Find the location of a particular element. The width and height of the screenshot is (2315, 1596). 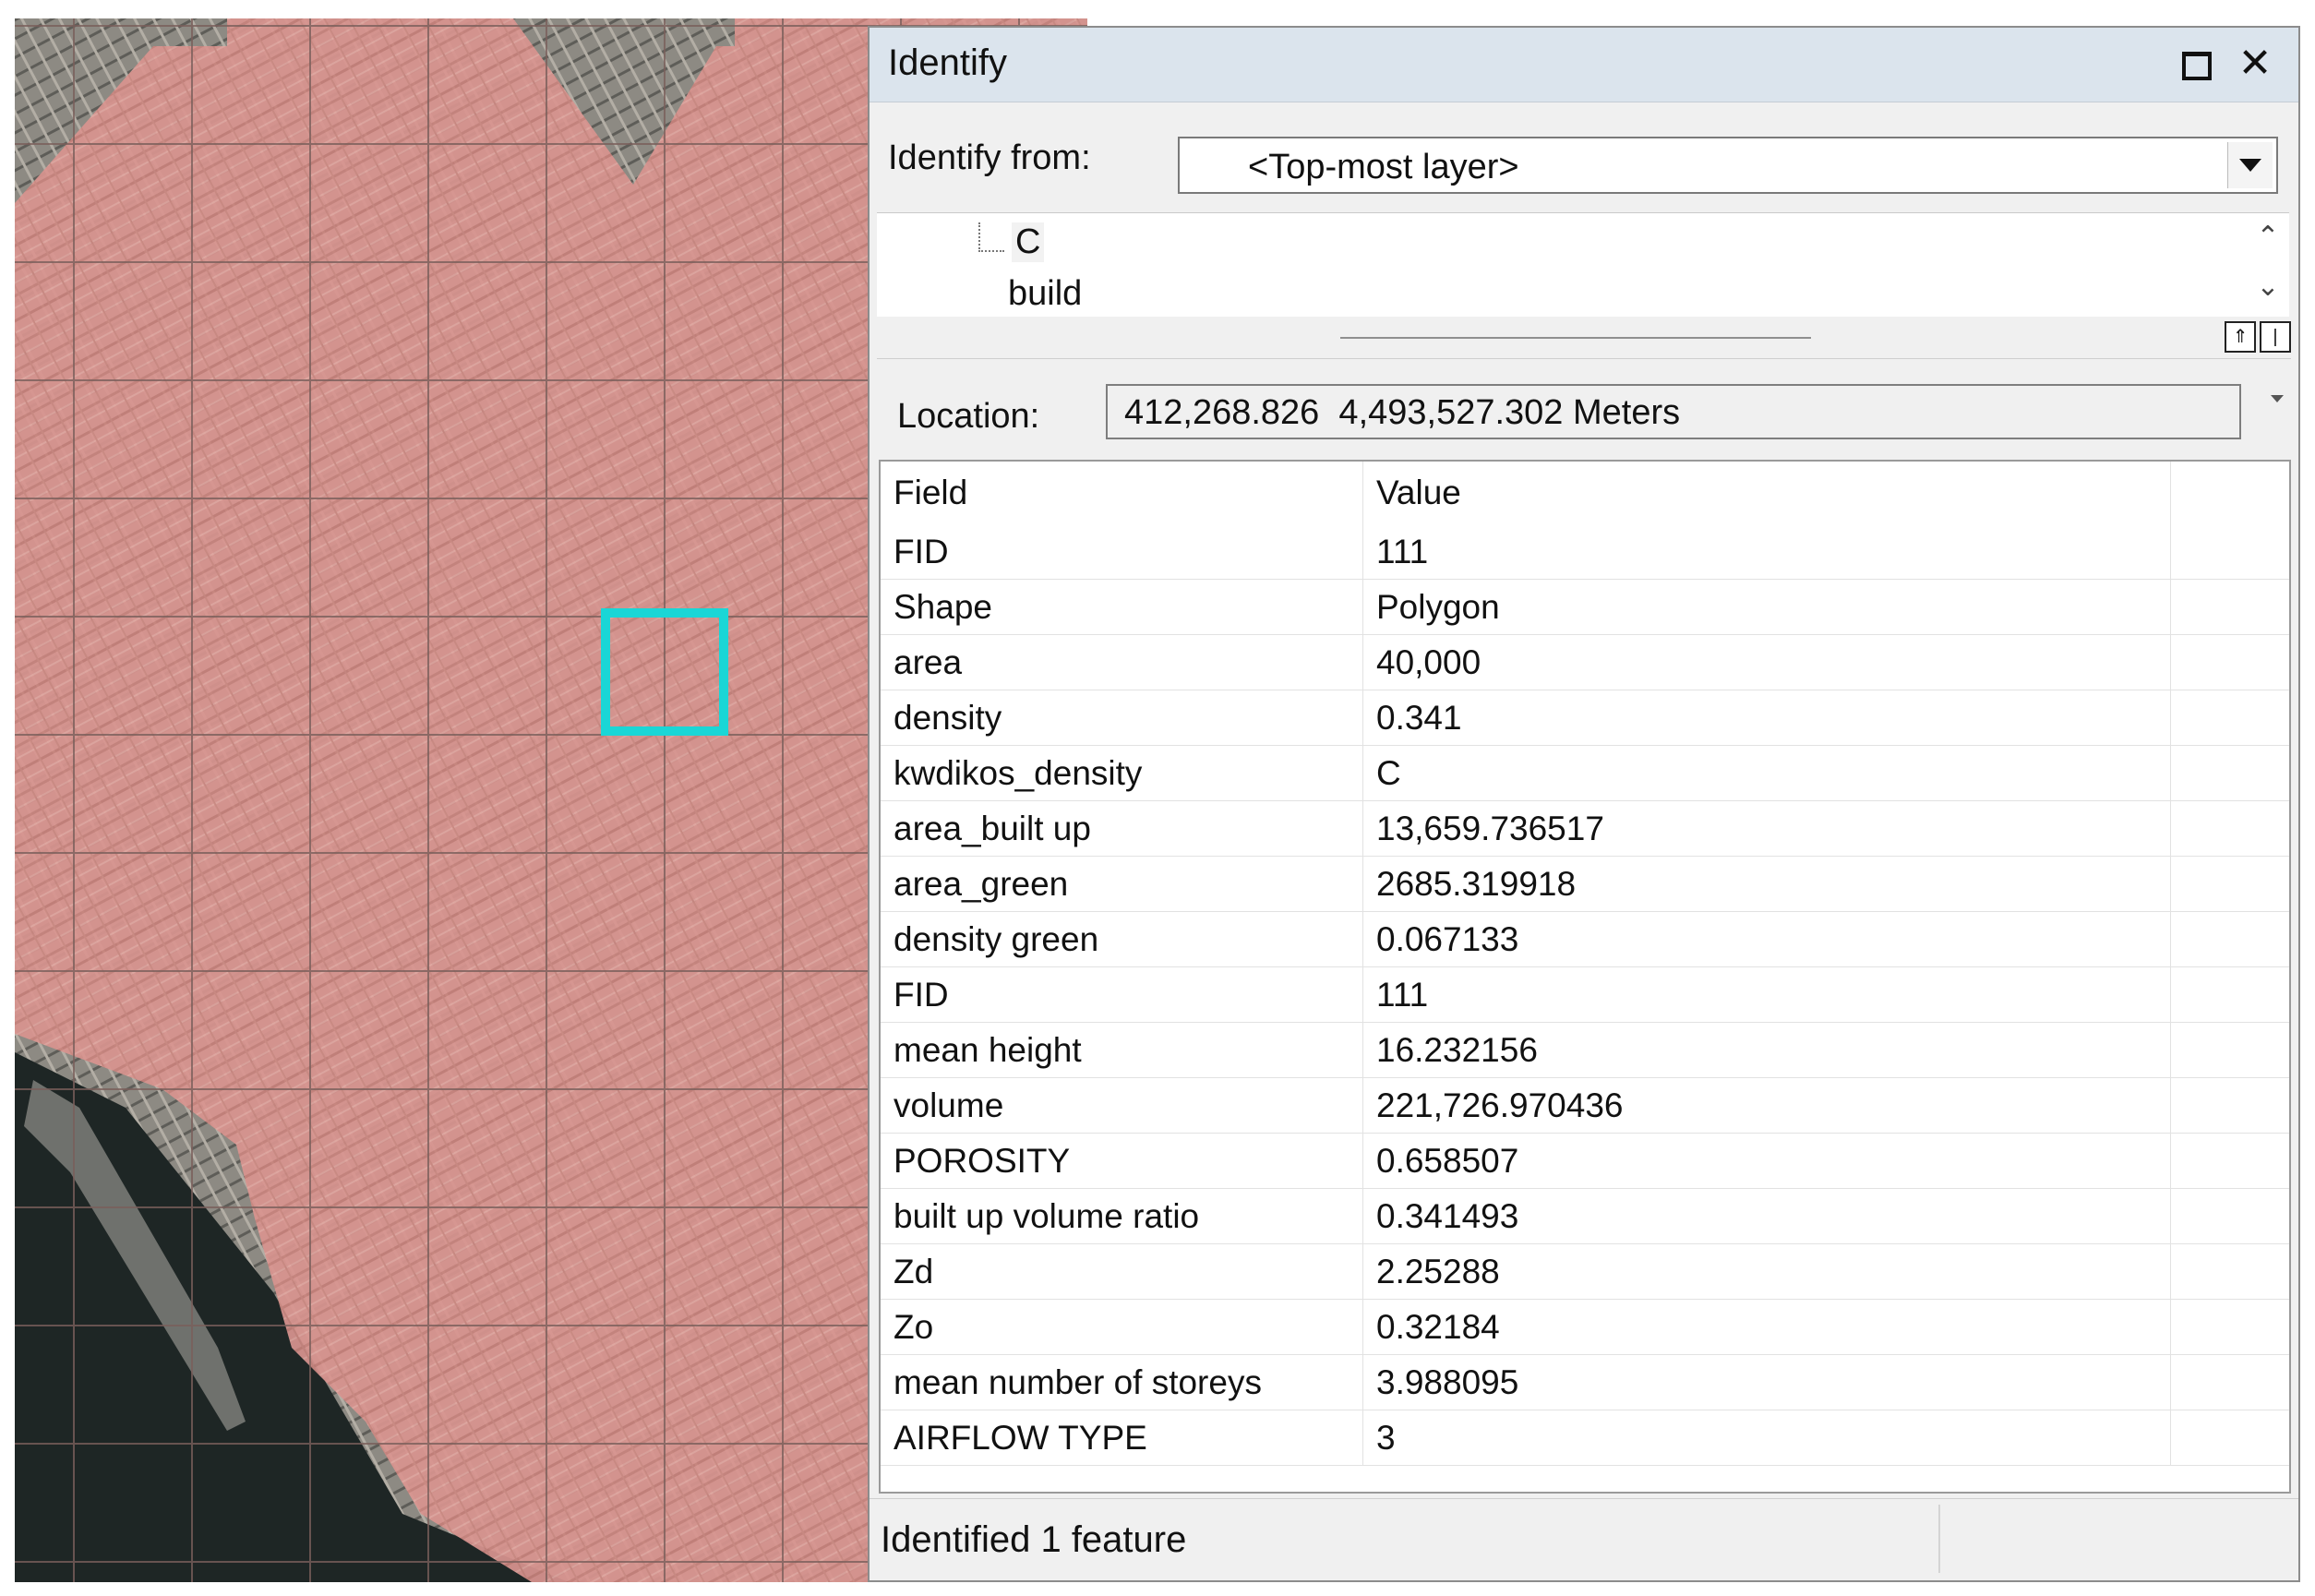

value-cell: 0.067133 is located at coordinates (1766, 939).